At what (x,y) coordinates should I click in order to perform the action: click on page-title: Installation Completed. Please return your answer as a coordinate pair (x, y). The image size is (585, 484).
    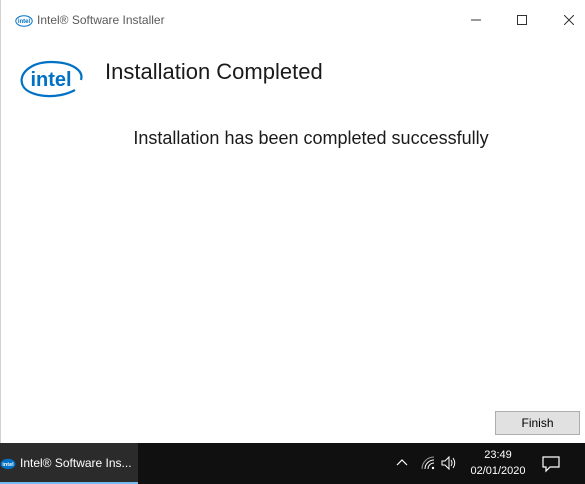
    Looking at the image, I should click on (214, 71).